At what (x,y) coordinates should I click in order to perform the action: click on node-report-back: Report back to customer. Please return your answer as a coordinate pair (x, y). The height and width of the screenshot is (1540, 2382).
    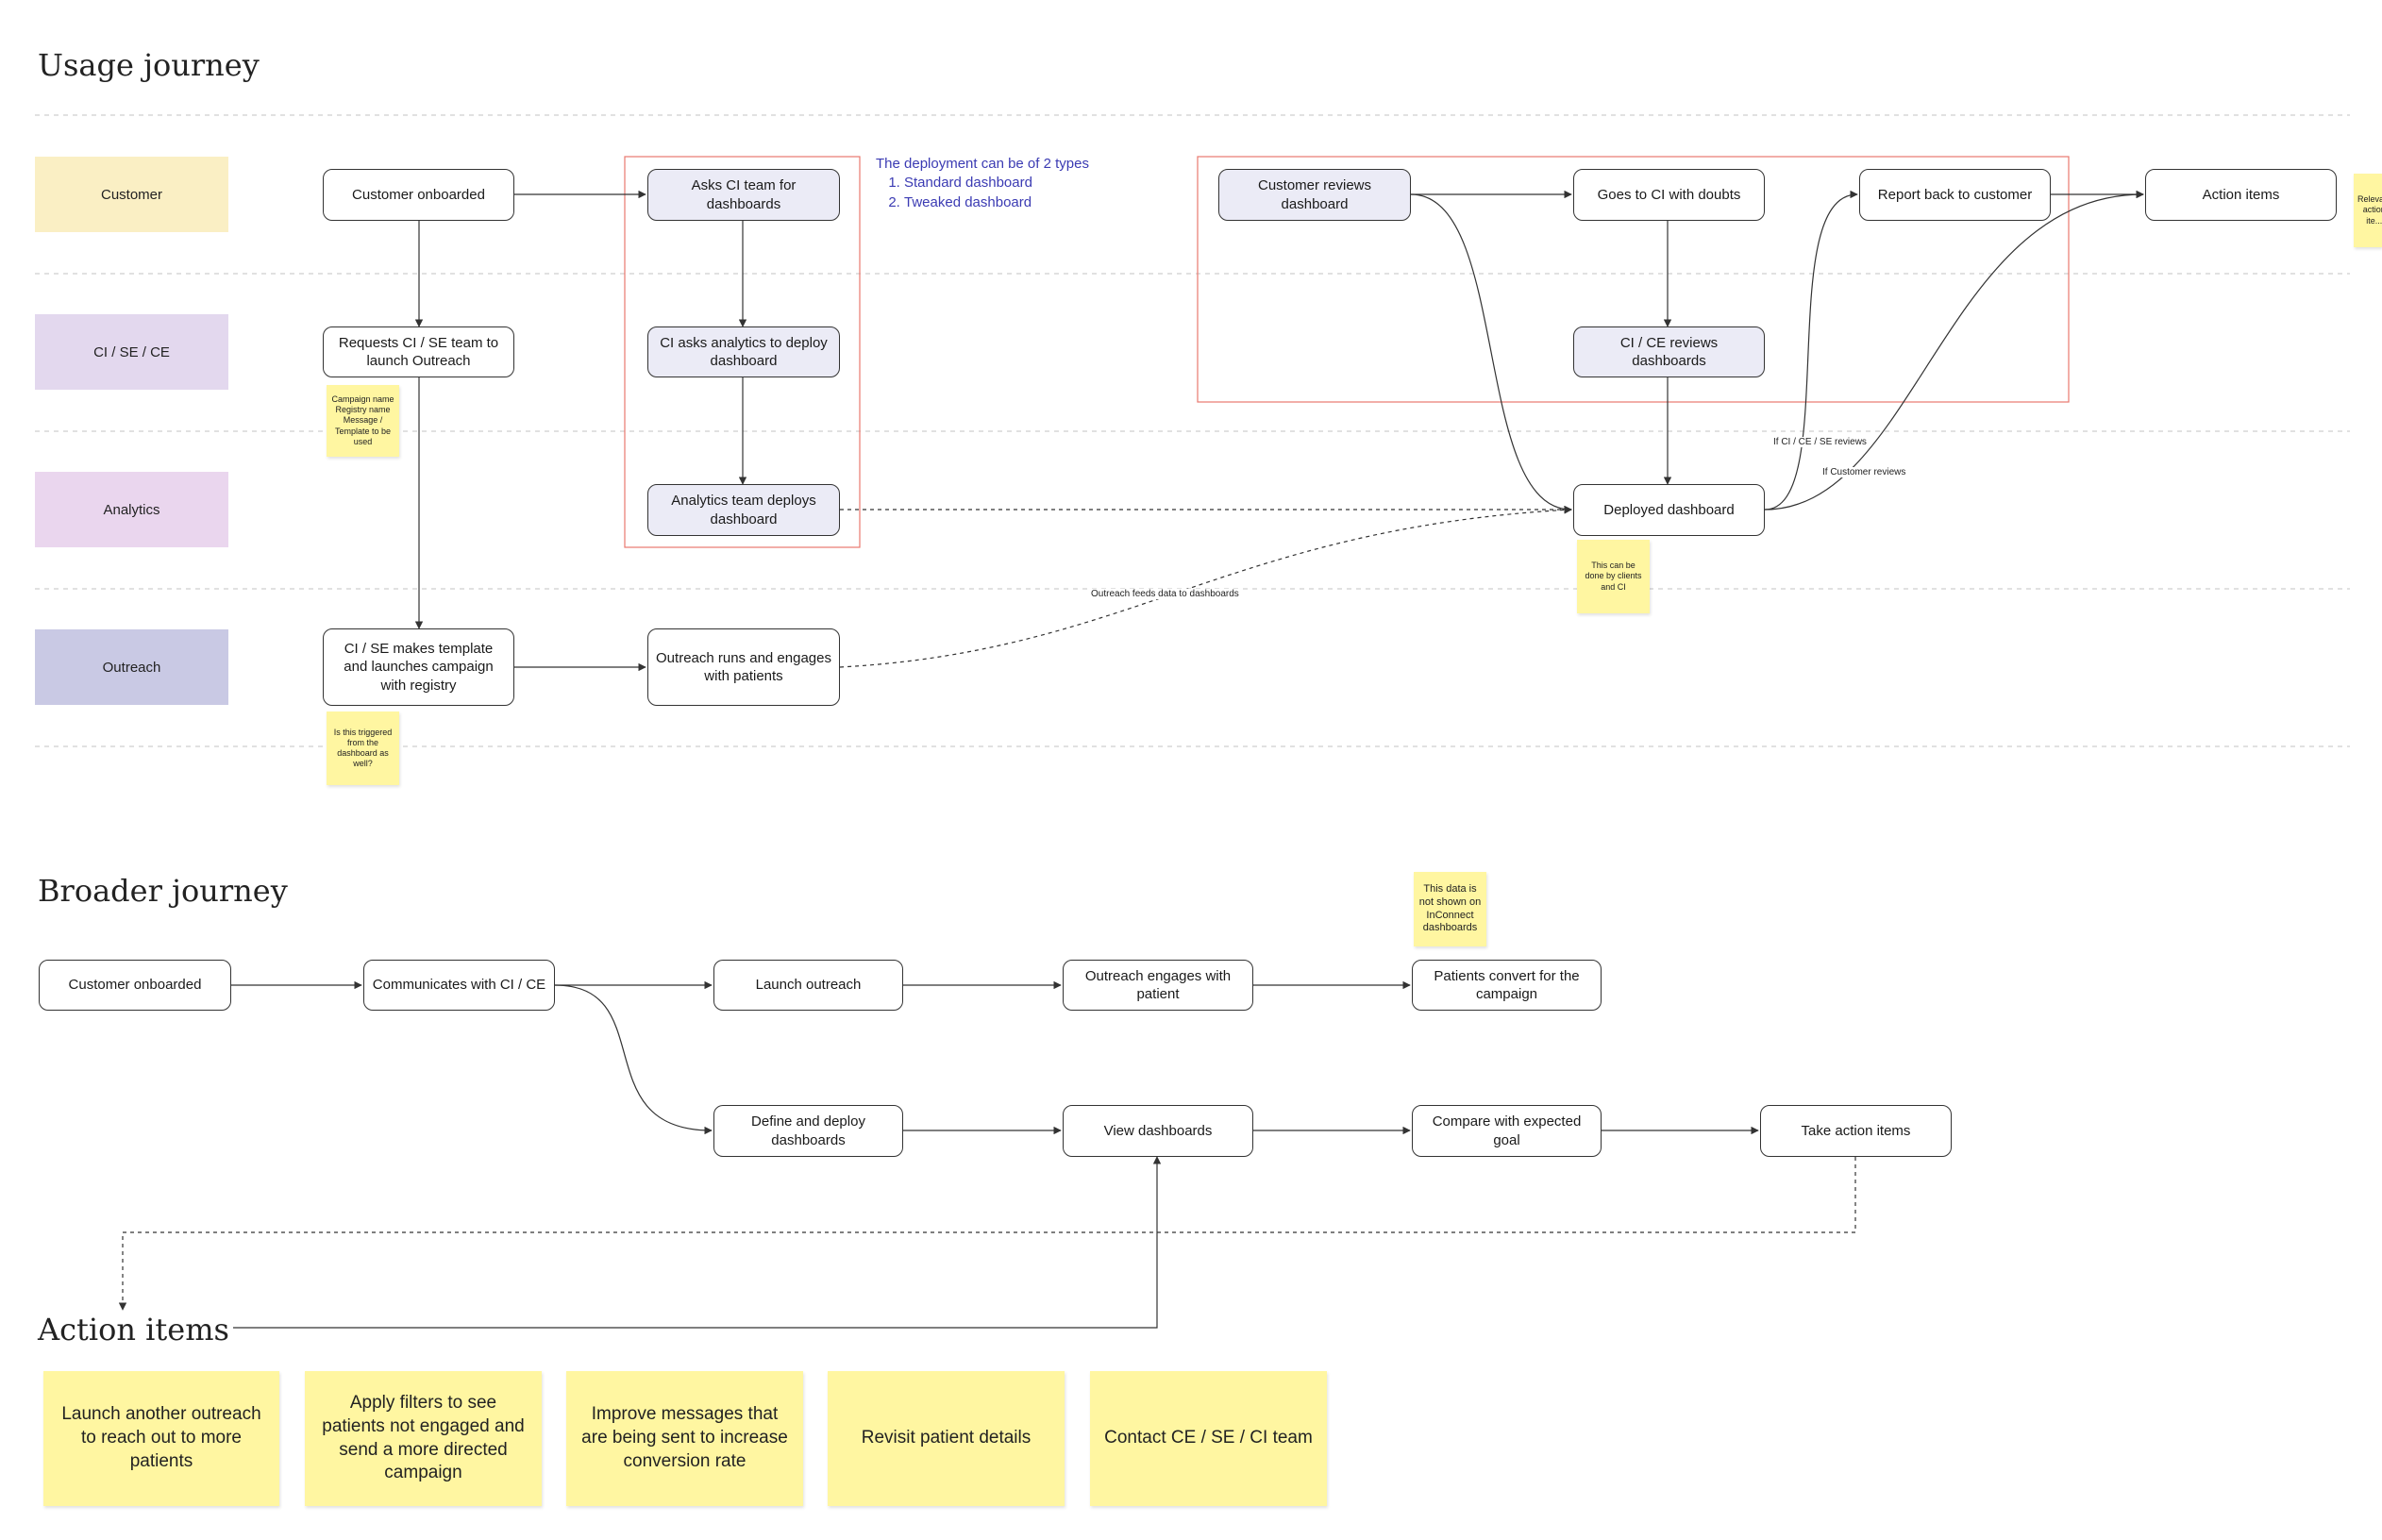
    Looking at the image, I should click on (1955, 195).